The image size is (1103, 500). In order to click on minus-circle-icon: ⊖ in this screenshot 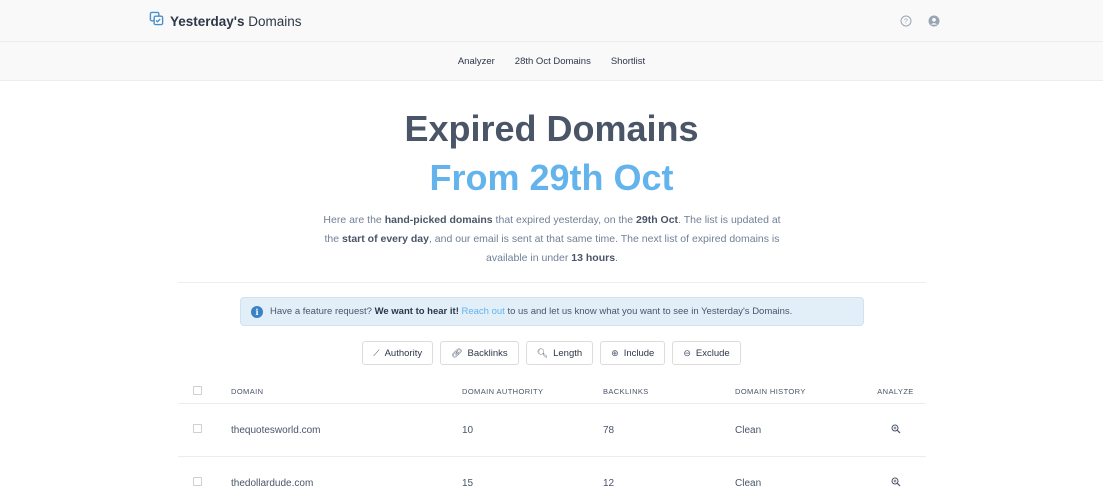, I will do `click(687, 352)`.